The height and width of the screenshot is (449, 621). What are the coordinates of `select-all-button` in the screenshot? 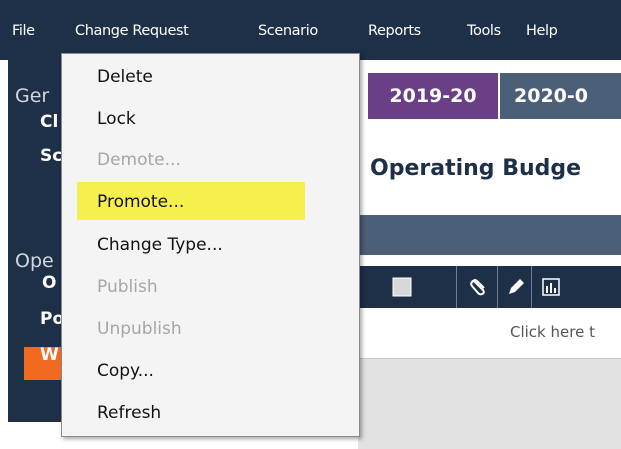 It's located at (402, 287).